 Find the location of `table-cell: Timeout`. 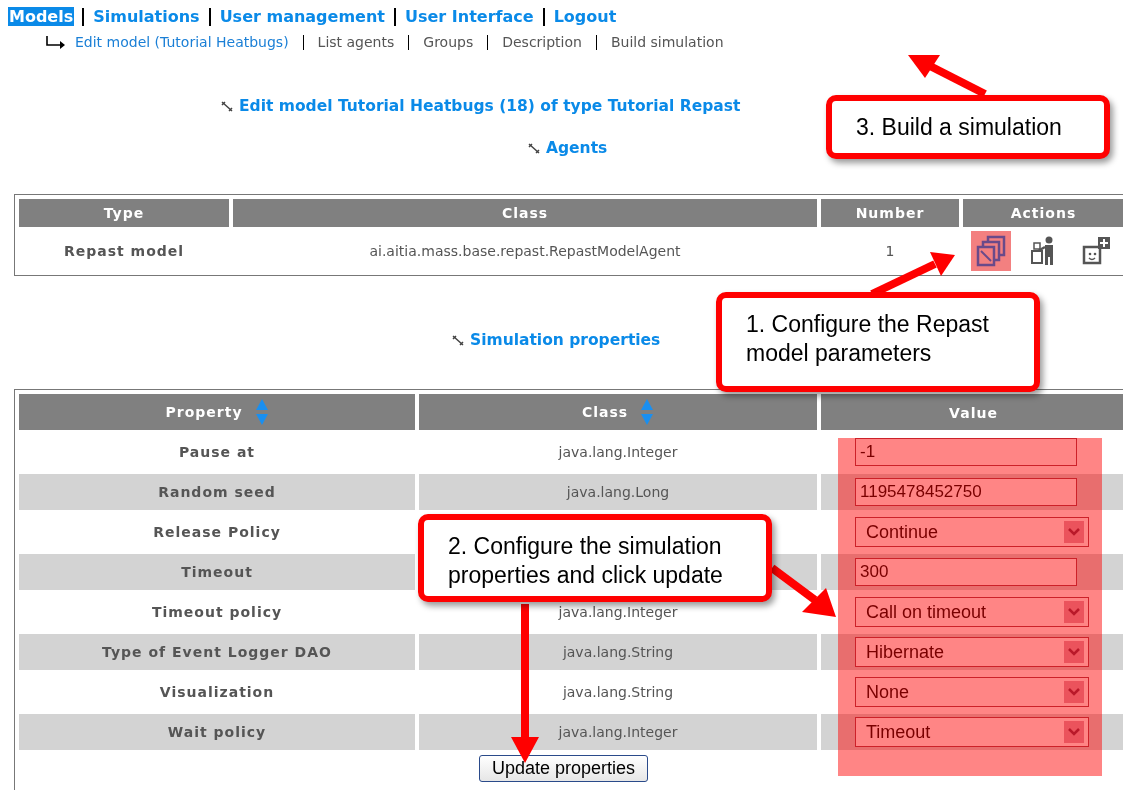

table-cell: Timeout is located at coordinates (217, 572).